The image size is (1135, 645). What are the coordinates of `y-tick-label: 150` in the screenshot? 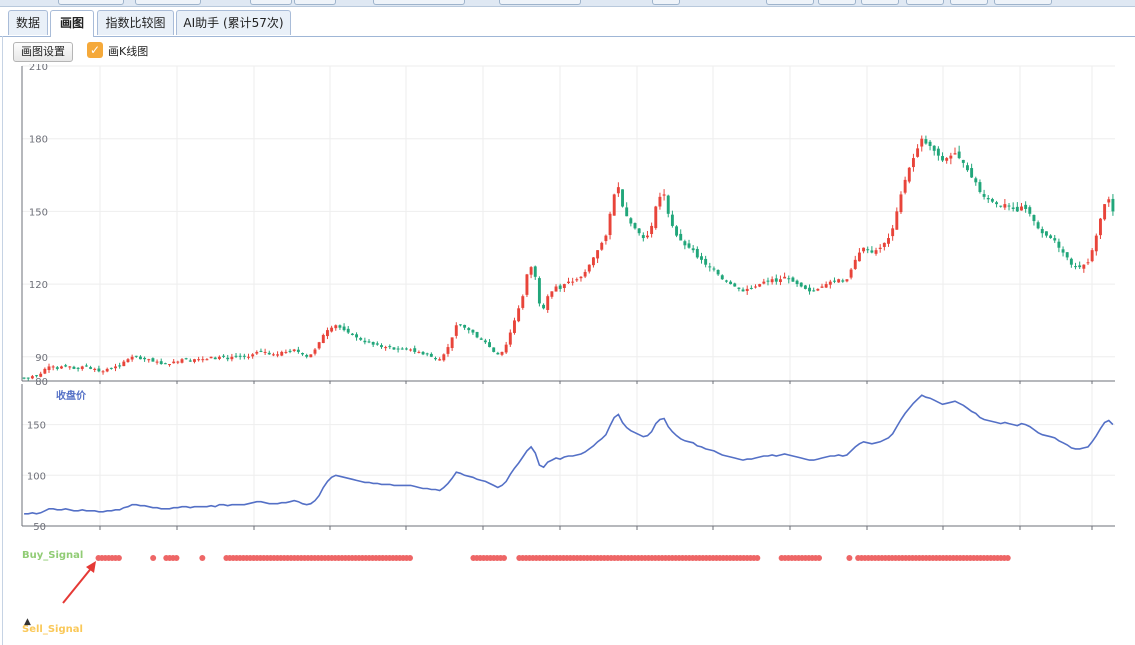 It's located at (38, 212).